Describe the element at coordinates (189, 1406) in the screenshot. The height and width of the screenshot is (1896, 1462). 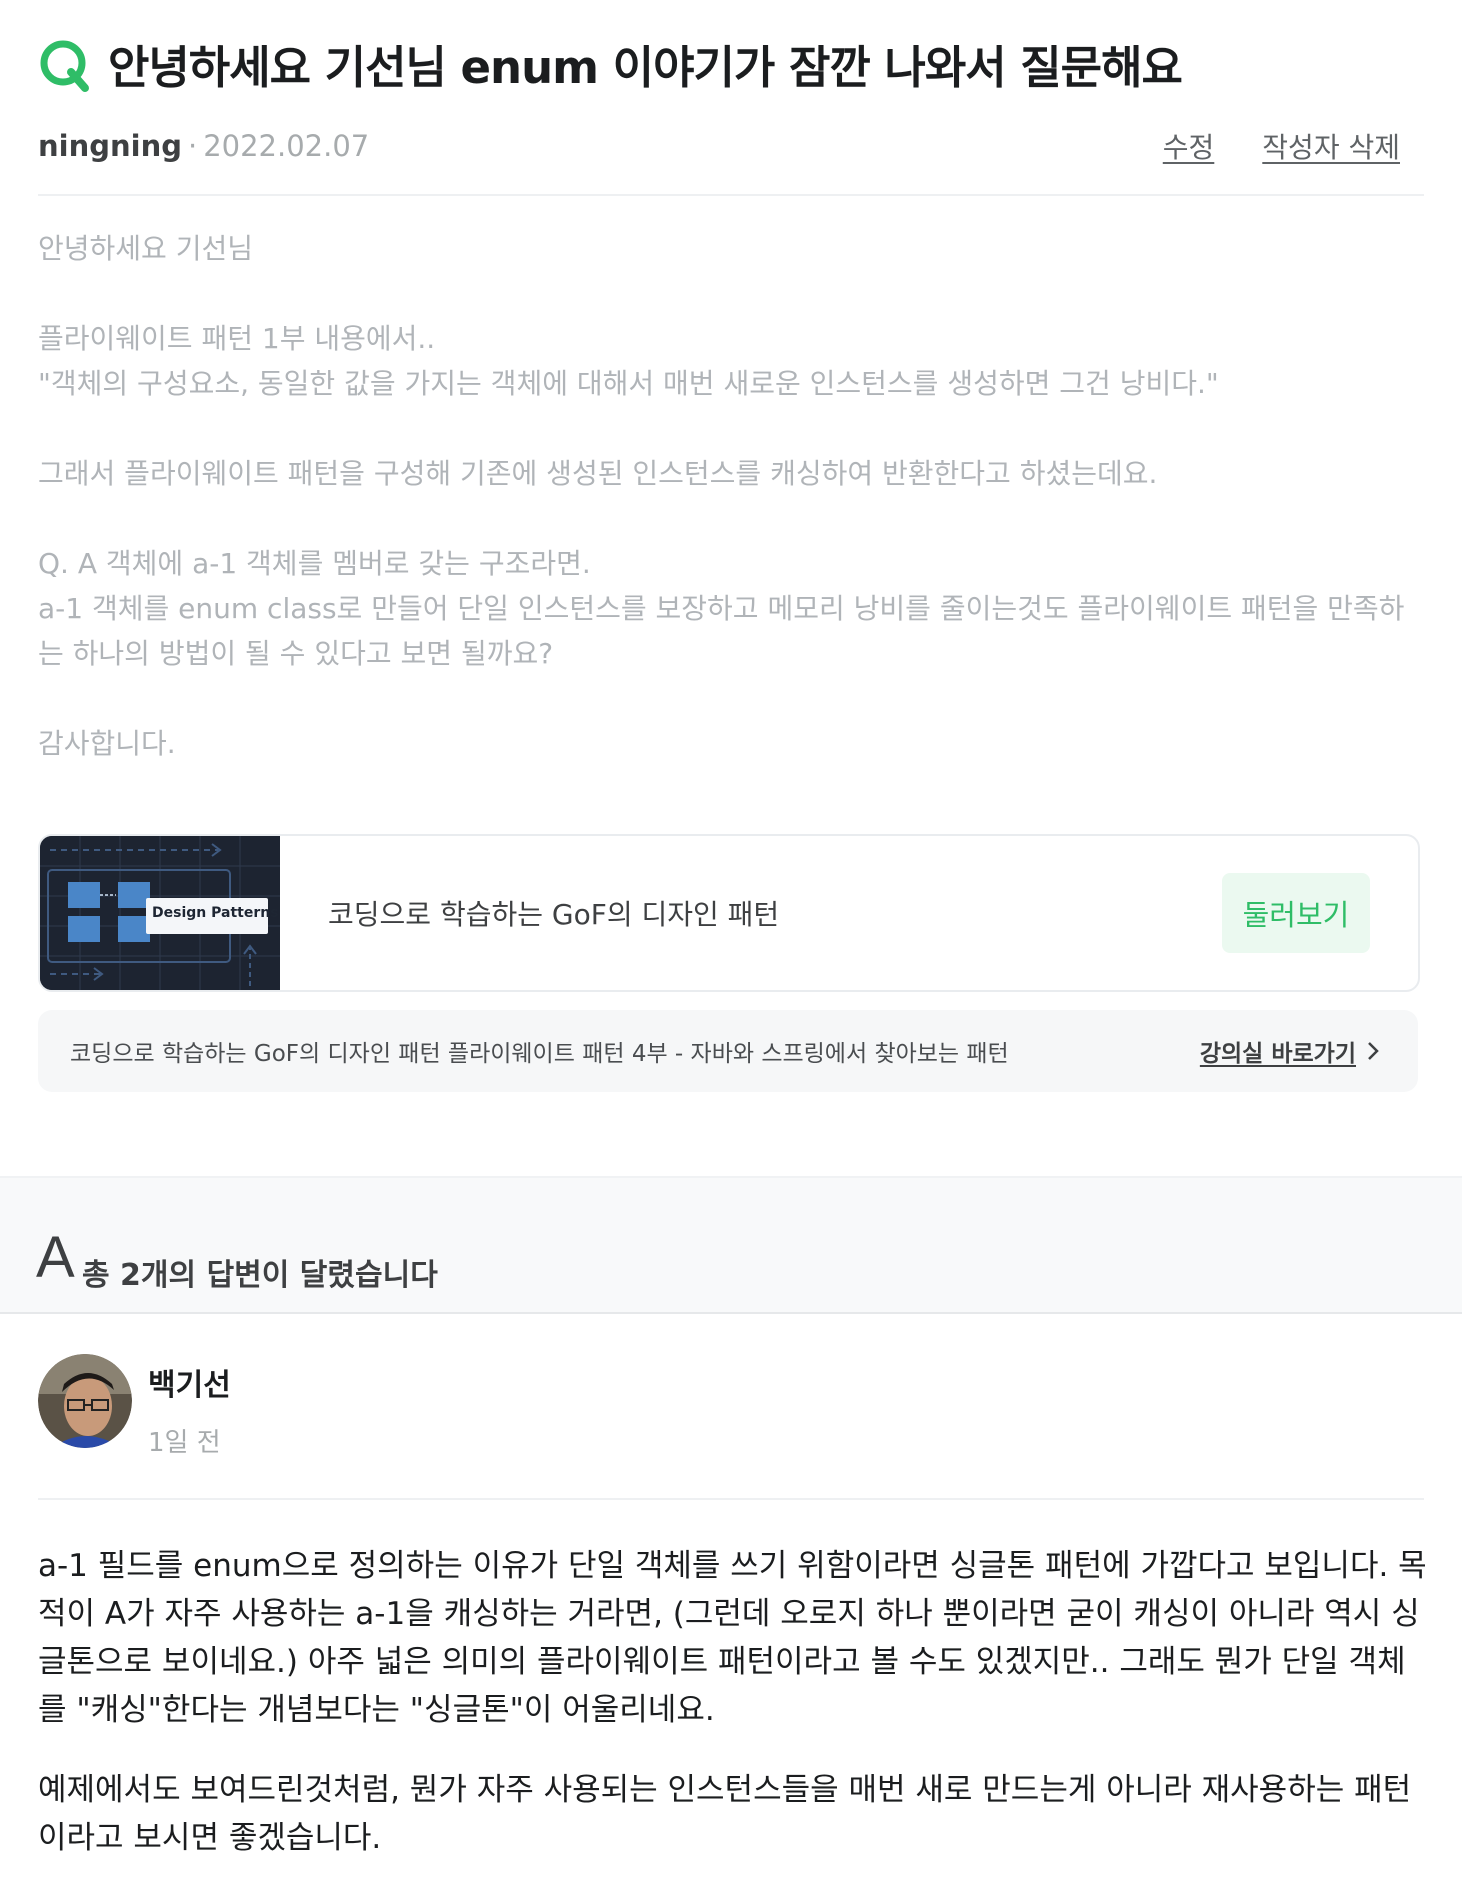
I see `answer-author-info: 백기선 1일 전` at that location.